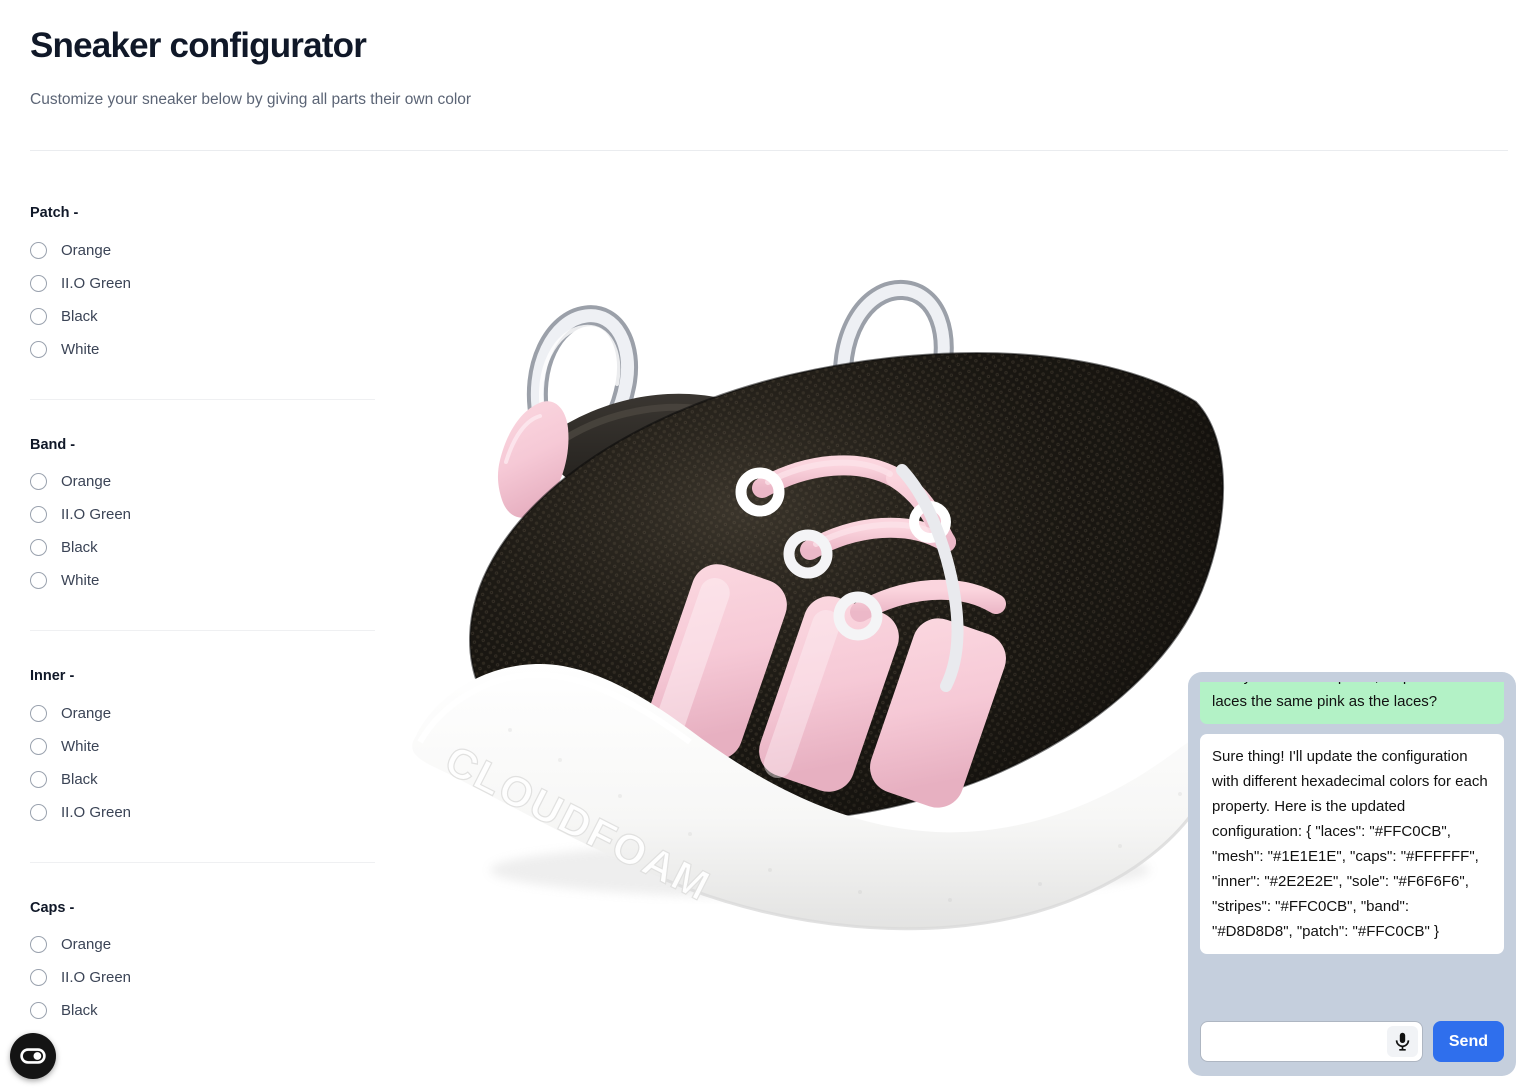 The image size is (1536, 1089). I want to click on radio-option-patch-ii-o-green: II.O Green, so click(215, 283).